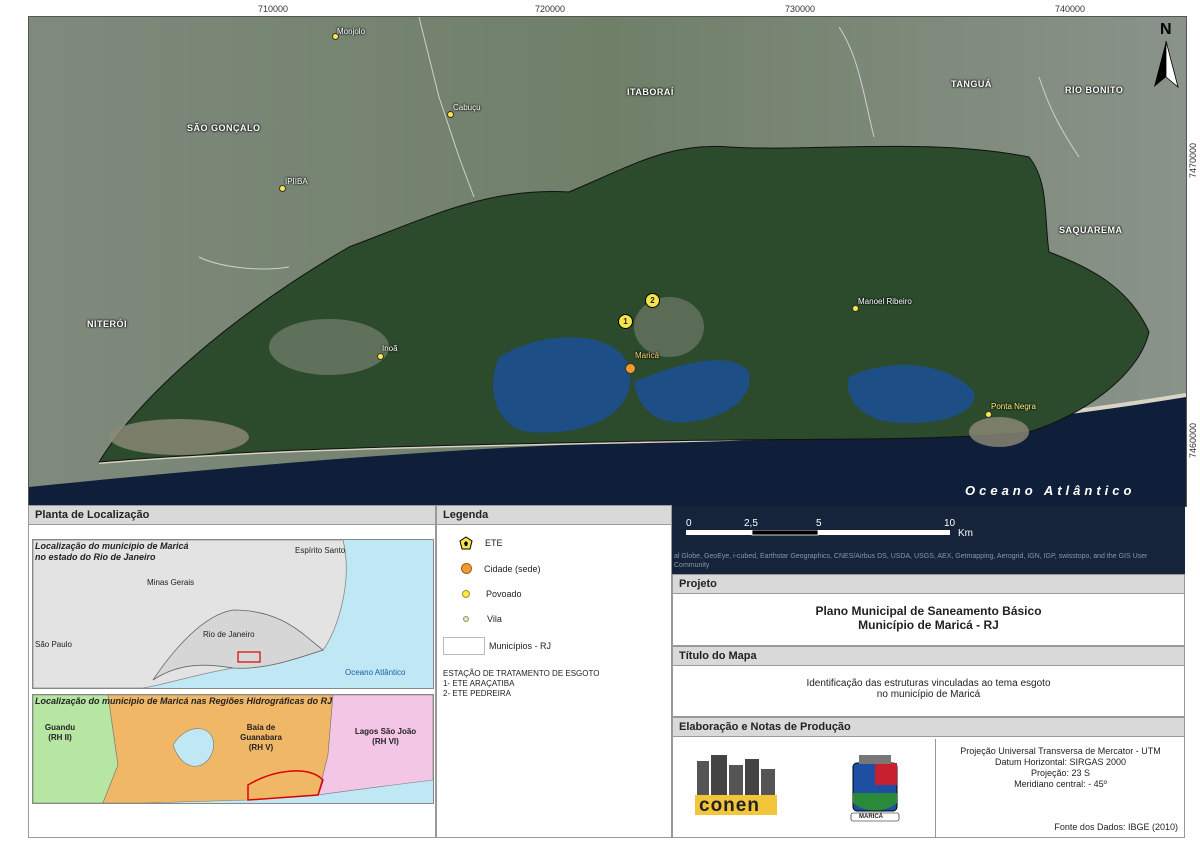 This screenshot has width=1200, height=848. Describe the element at coordinates (550, 9) in the screenshot. I see `coord-720000: 720000` at that location.